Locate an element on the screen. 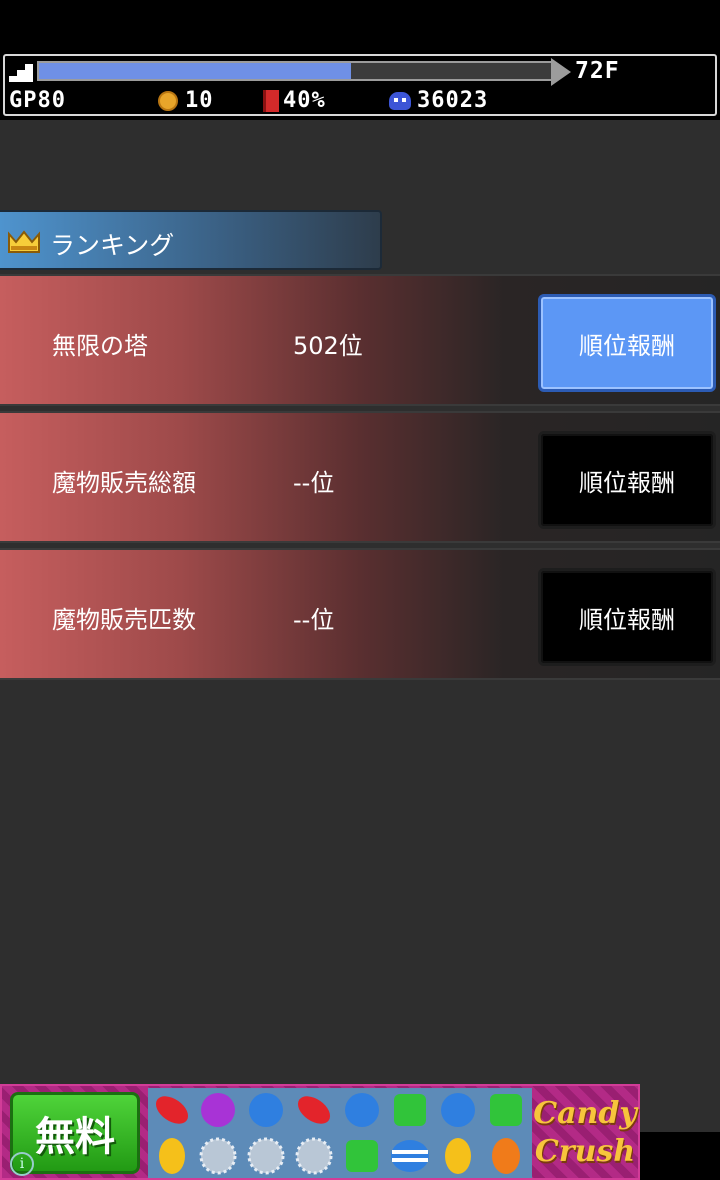 The image size is (720, 1180). floor-number: 72F is located at coordinates (597, 71).